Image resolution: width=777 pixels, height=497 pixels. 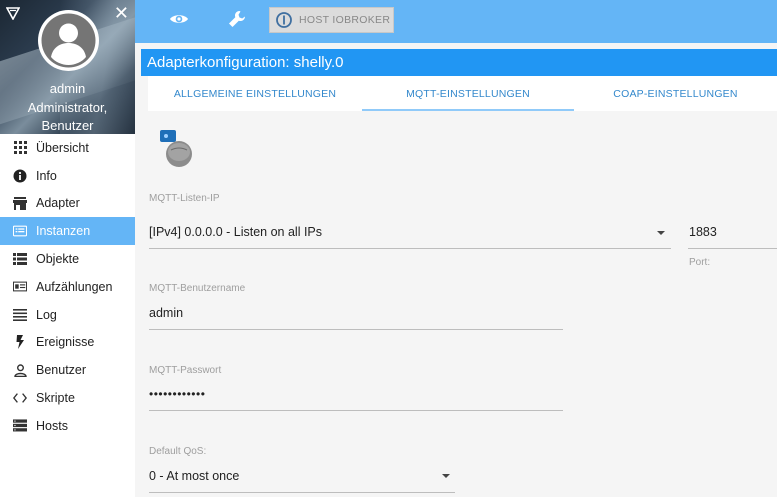 What do you see at coordinates (20, 231) in the screenshot?
I see `instances-icon` at bounding box center [20, 231].